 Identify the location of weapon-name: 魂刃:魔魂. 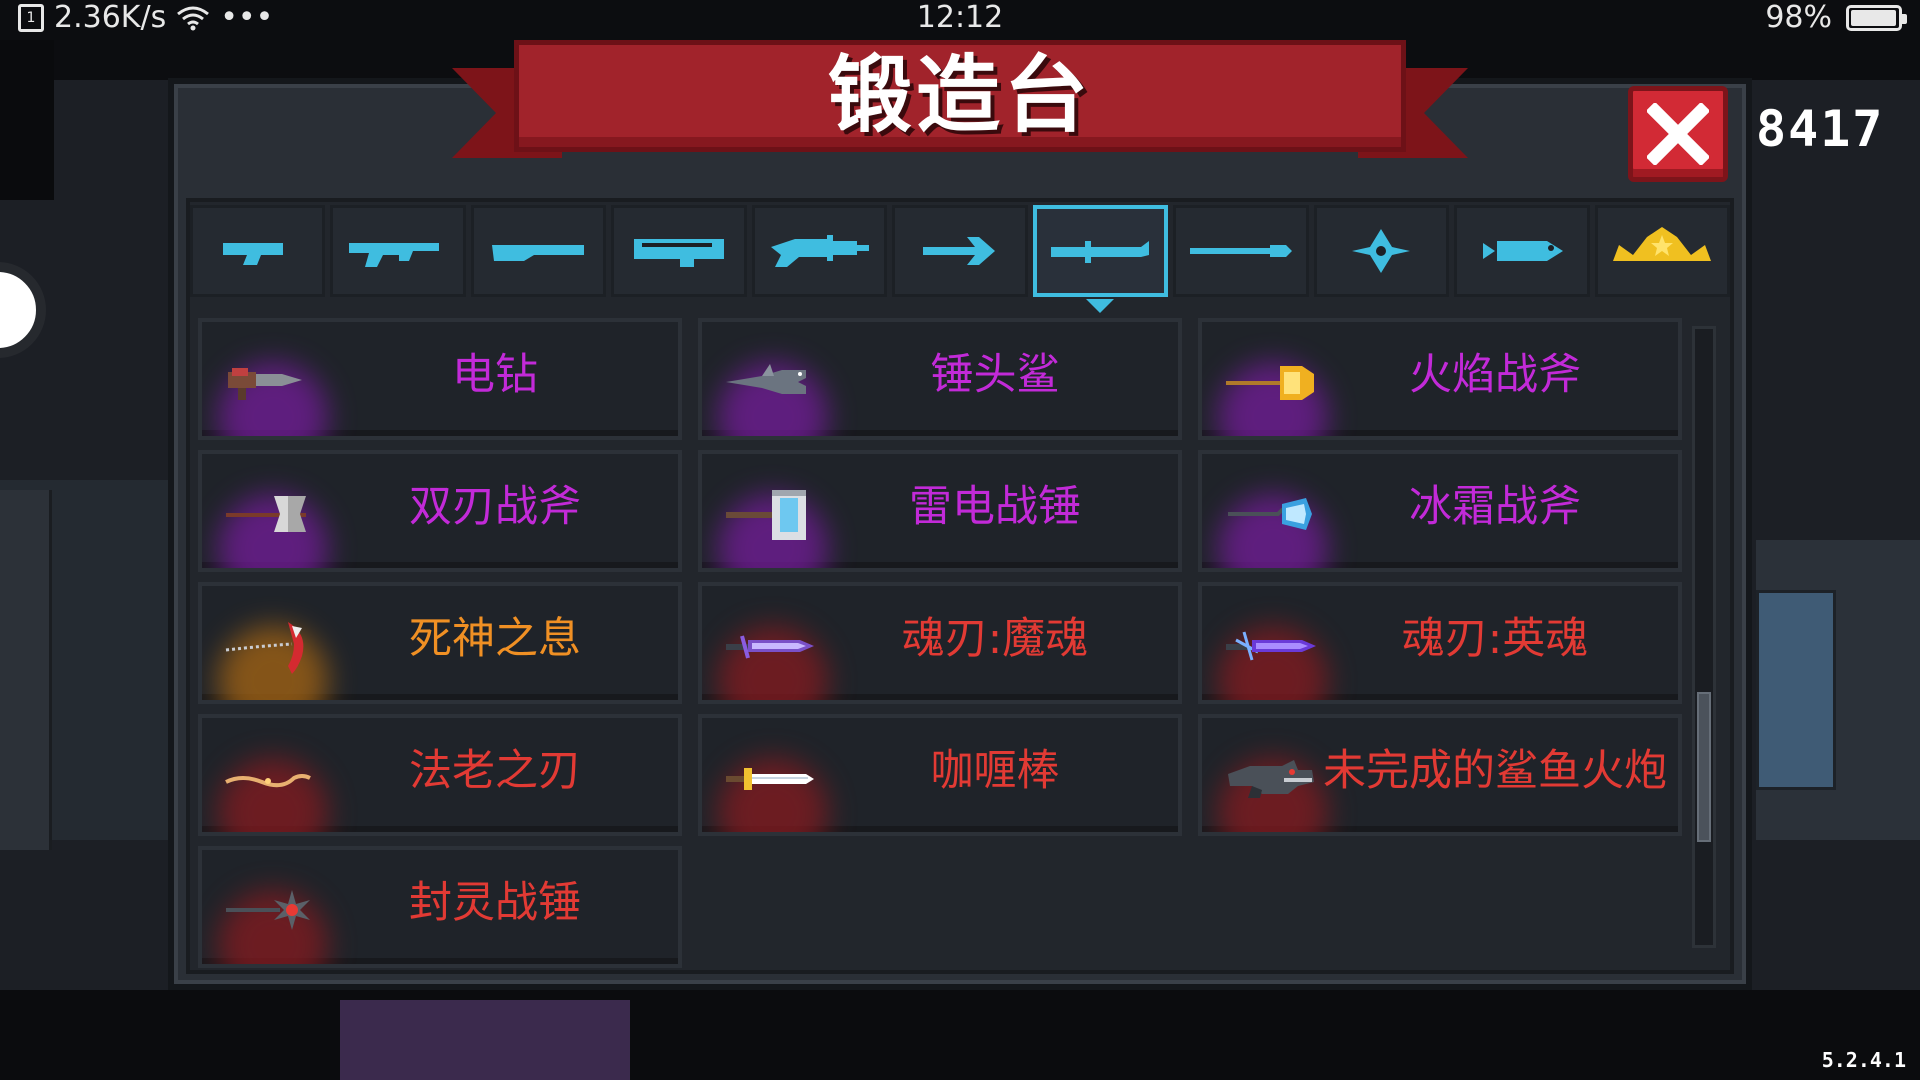
(995, 639).